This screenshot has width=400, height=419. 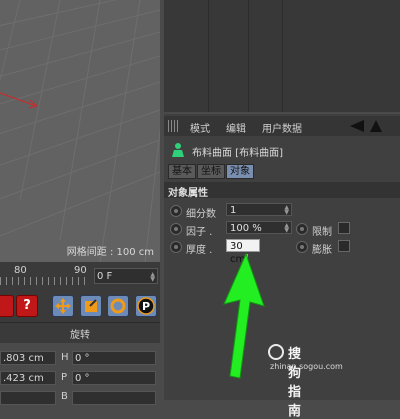 I want to click on menu-mode: 模式, so click(x=200, y=127).